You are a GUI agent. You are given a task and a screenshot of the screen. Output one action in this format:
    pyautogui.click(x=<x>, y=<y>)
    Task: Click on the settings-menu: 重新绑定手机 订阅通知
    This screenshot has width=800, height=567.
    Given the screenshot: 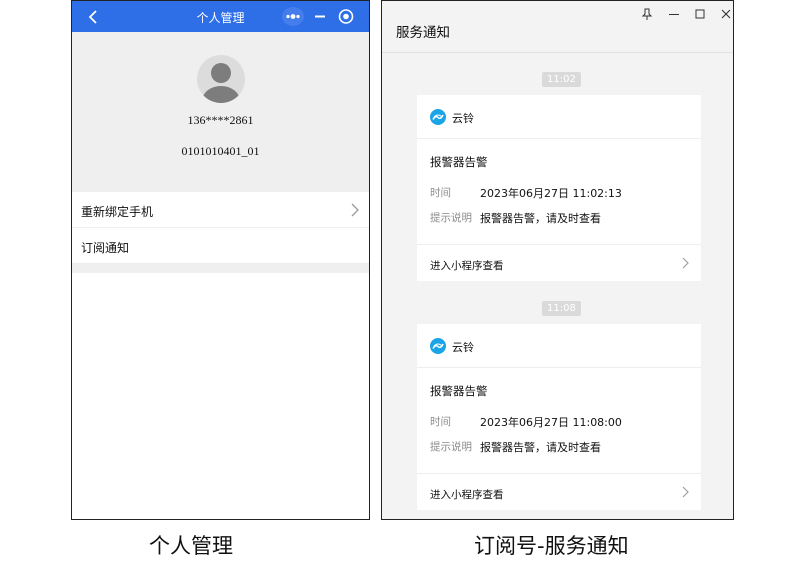 What is the action you would take?
    pyautogui.click(x=220, y=232)
    